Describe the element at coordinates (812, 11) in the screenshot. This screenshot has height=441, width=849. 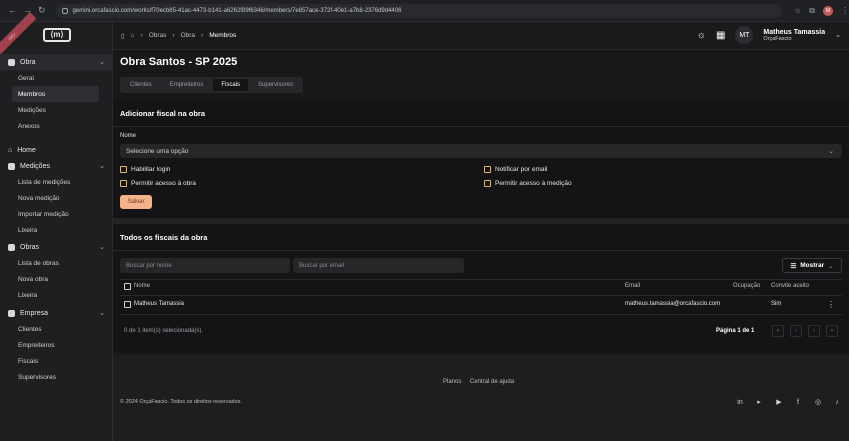
I see `extensions-icon: ⧉` at that location.